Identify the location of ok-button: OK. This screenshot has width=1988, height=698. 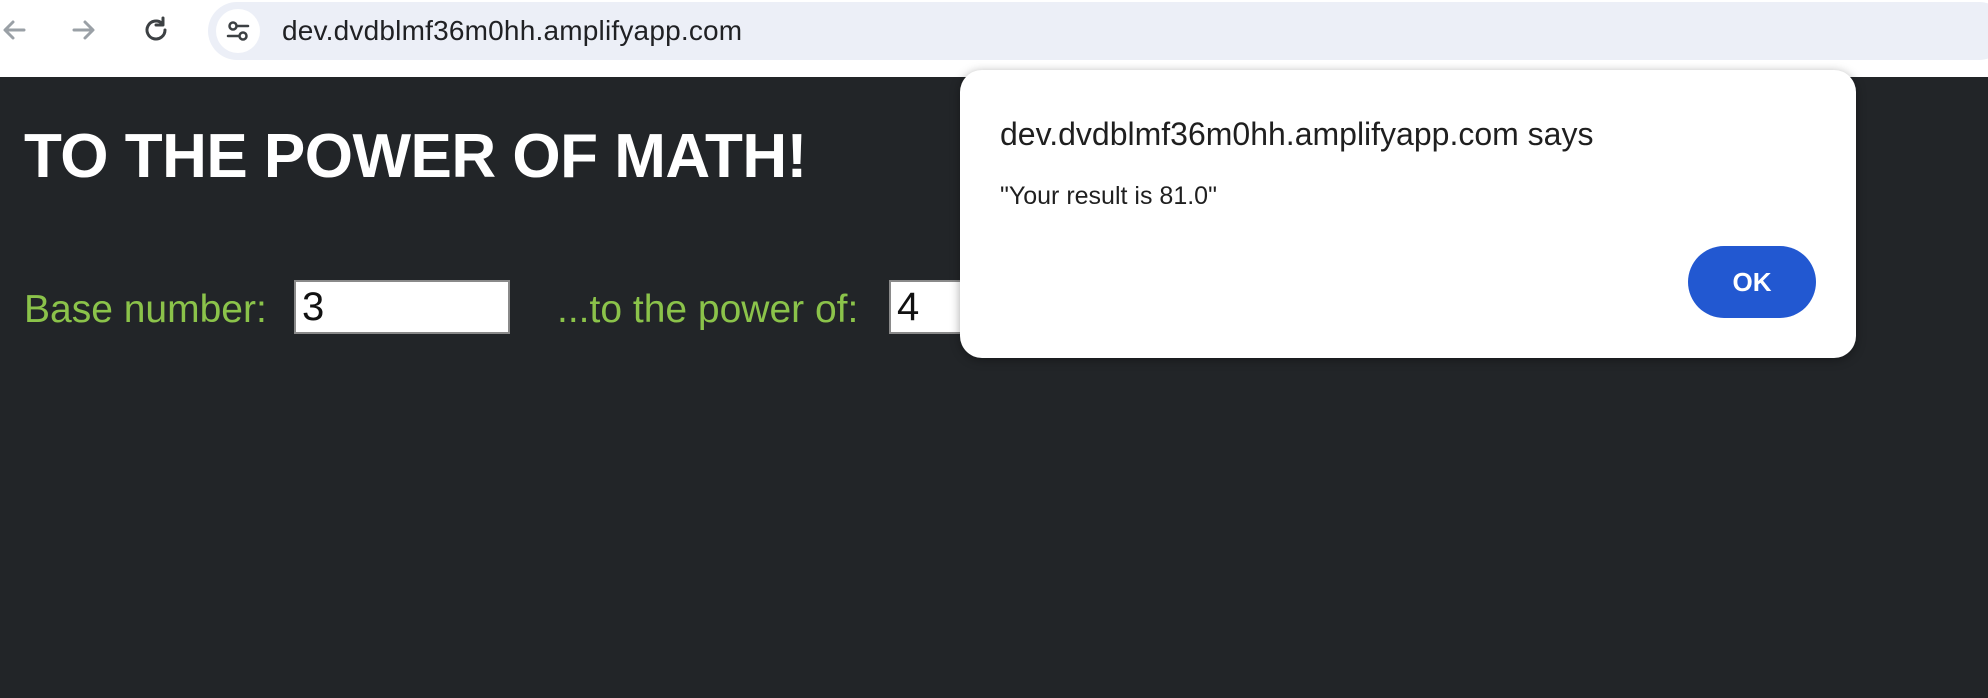
(1752, 282).